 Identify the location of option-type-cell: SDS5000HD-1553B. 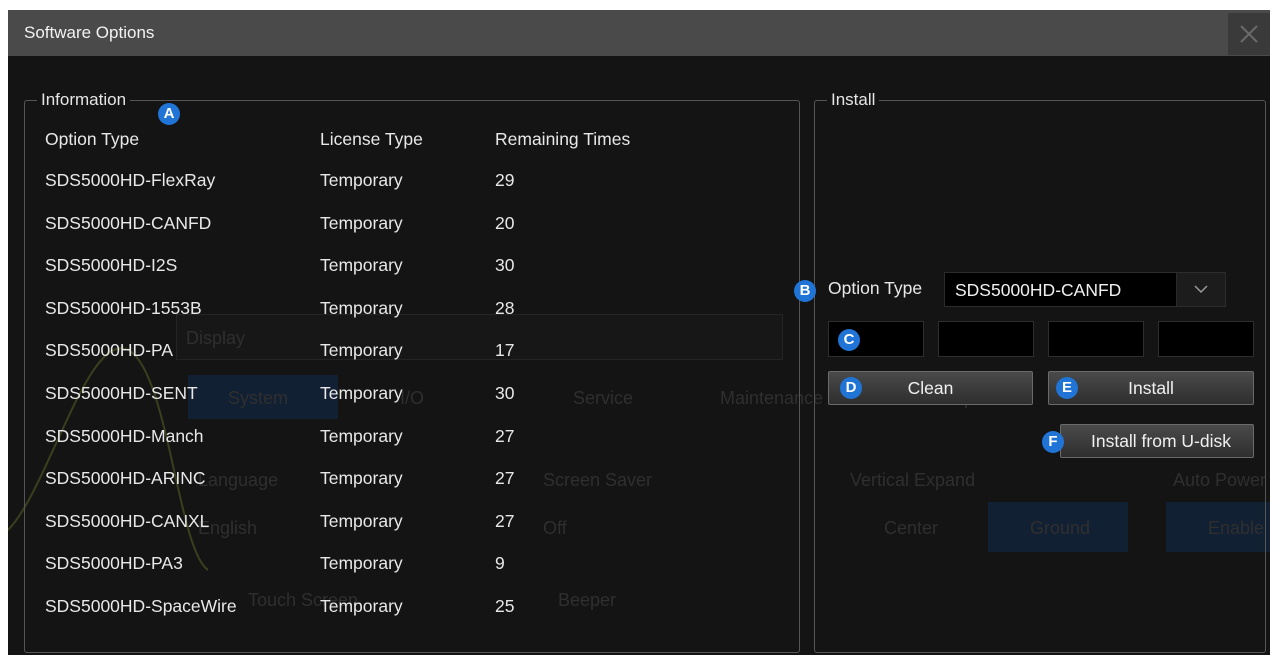
(123, 307).